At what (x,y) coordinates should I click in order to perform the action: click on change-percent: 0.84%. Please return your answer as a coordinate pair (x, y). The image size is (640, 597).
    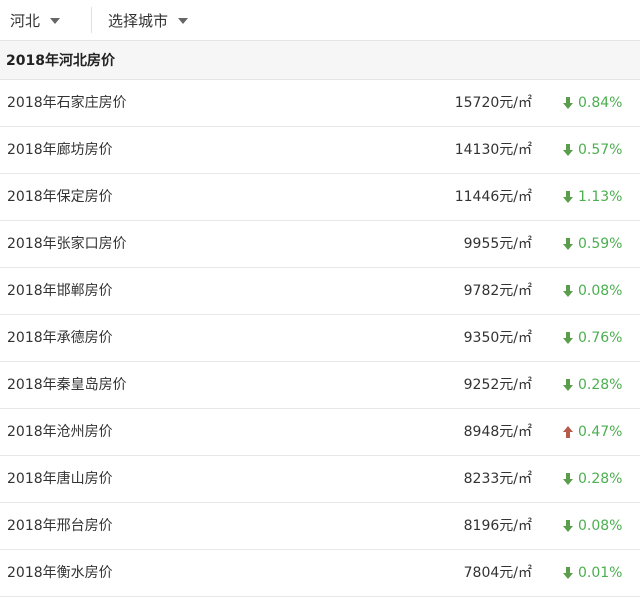
    Looking at the image, I should click on (600, 103).